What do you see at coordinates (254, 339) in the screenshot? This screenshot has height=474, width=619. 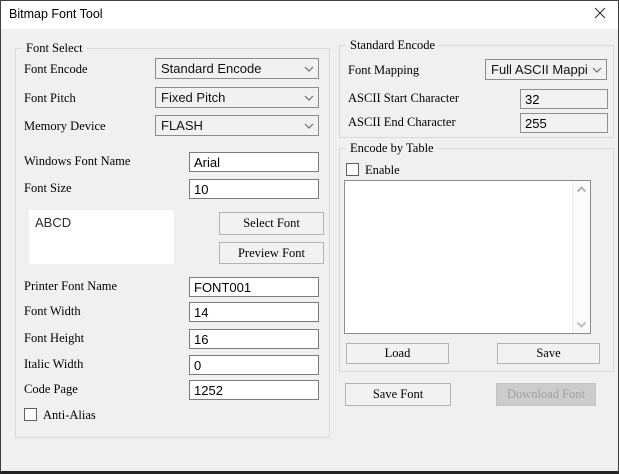 I see `font-height-input` at bounding box center [254, 339].